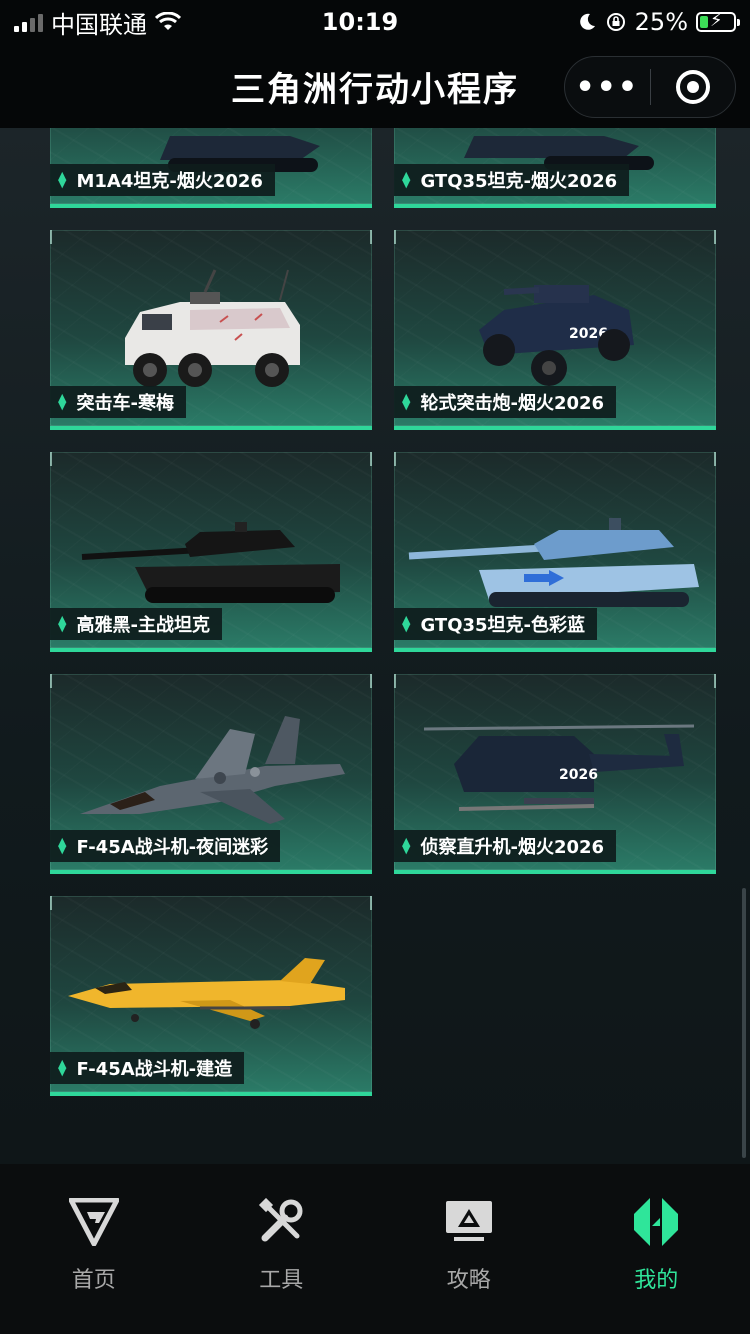  What do you see at coordinates (281, 1280) in the screenshot?
I see `tab-label: 工具` at bounding box center [281, 1280].